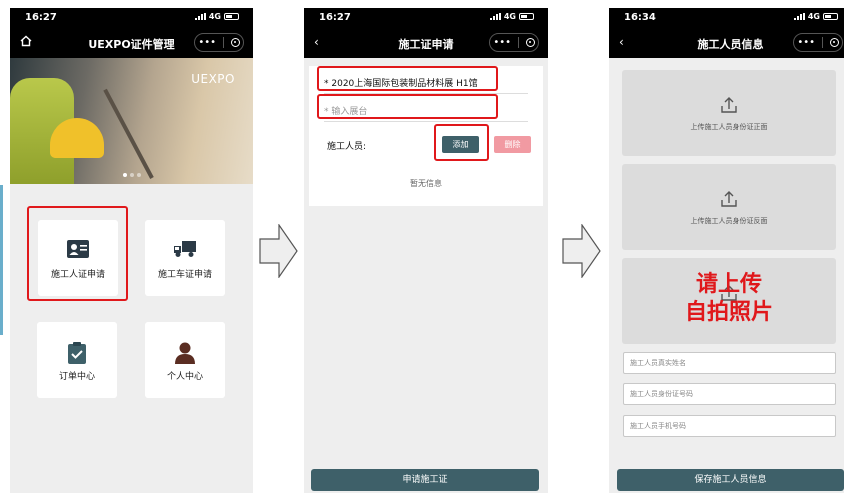 This screenshot has height=493, width=844. Describe the element at coordinates (729, 363) in the screenshot. I see `name-field: 施工人员真实姓名` at that location.